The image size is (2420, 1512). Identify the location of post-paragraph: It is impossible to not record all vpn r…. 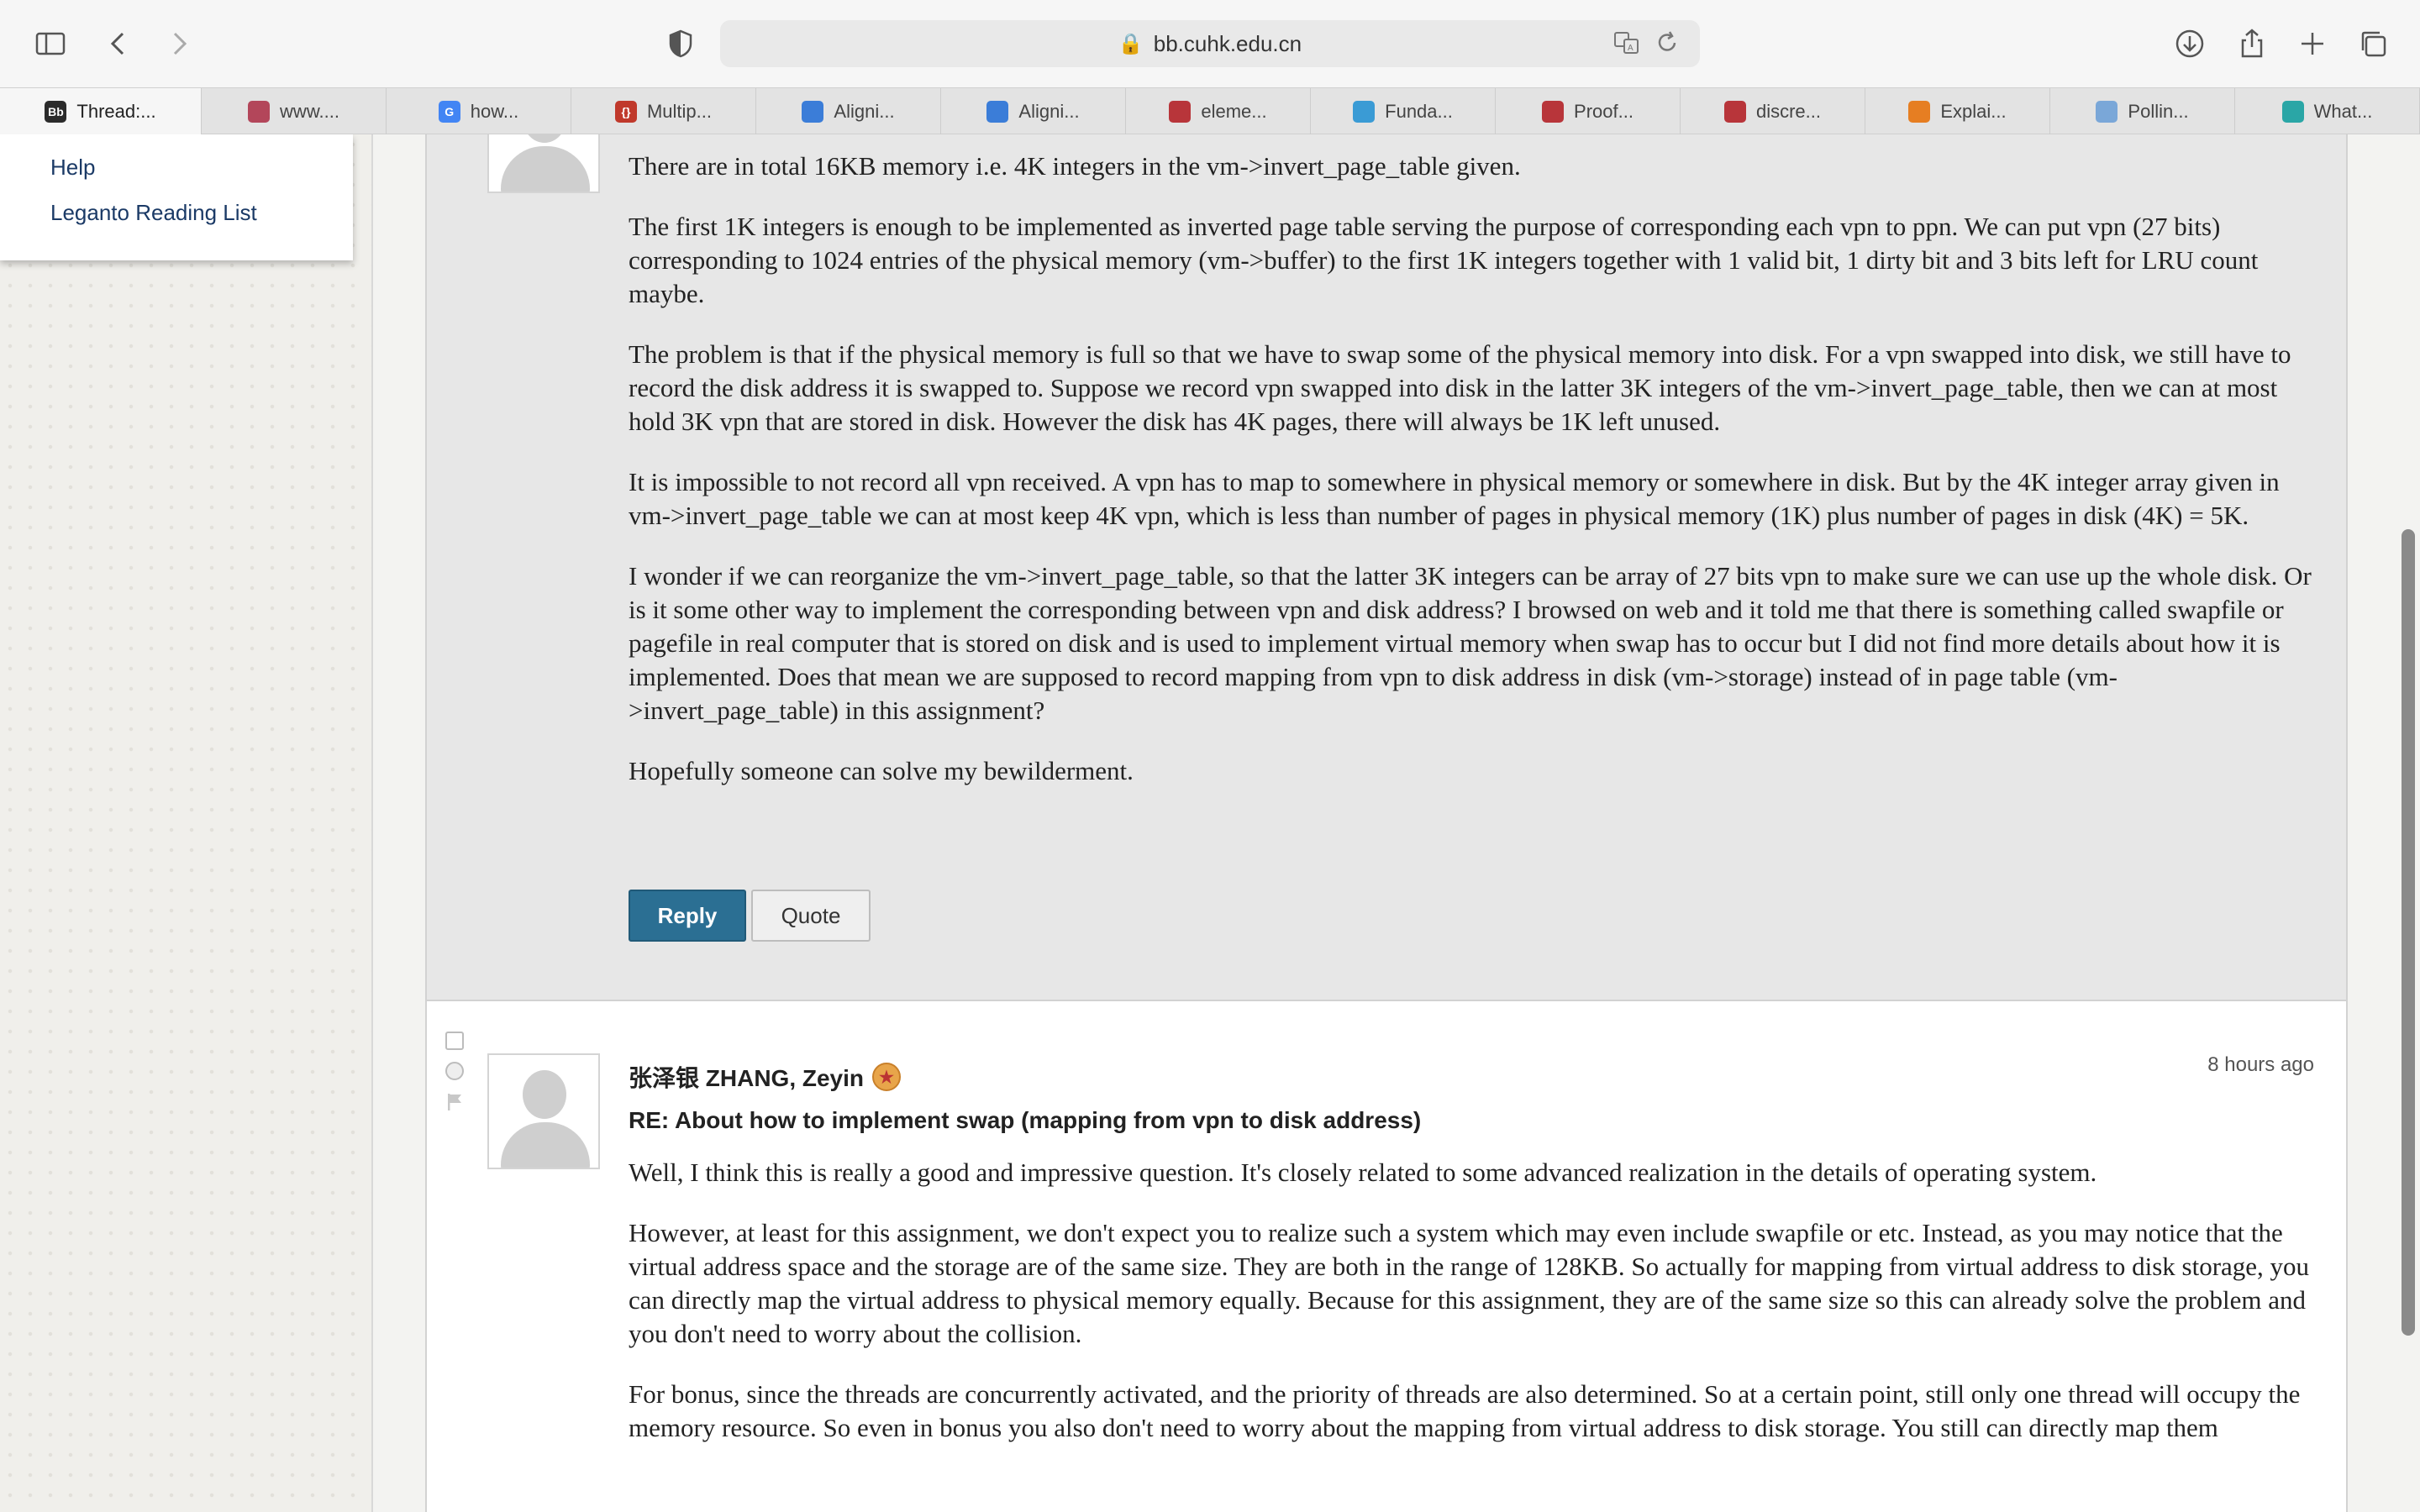
(1454, 498).